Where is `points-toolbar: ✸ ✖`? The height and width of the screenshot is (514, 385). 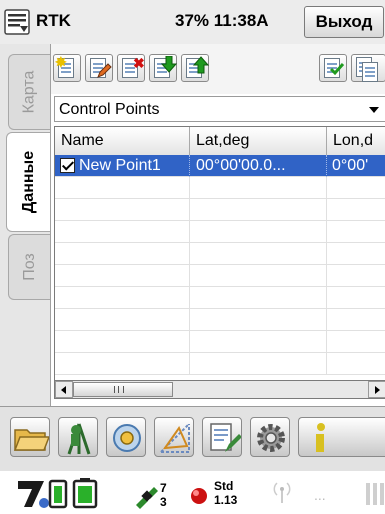
points-toolbar: ✸ ✖ is located at coordinates (218, 69).